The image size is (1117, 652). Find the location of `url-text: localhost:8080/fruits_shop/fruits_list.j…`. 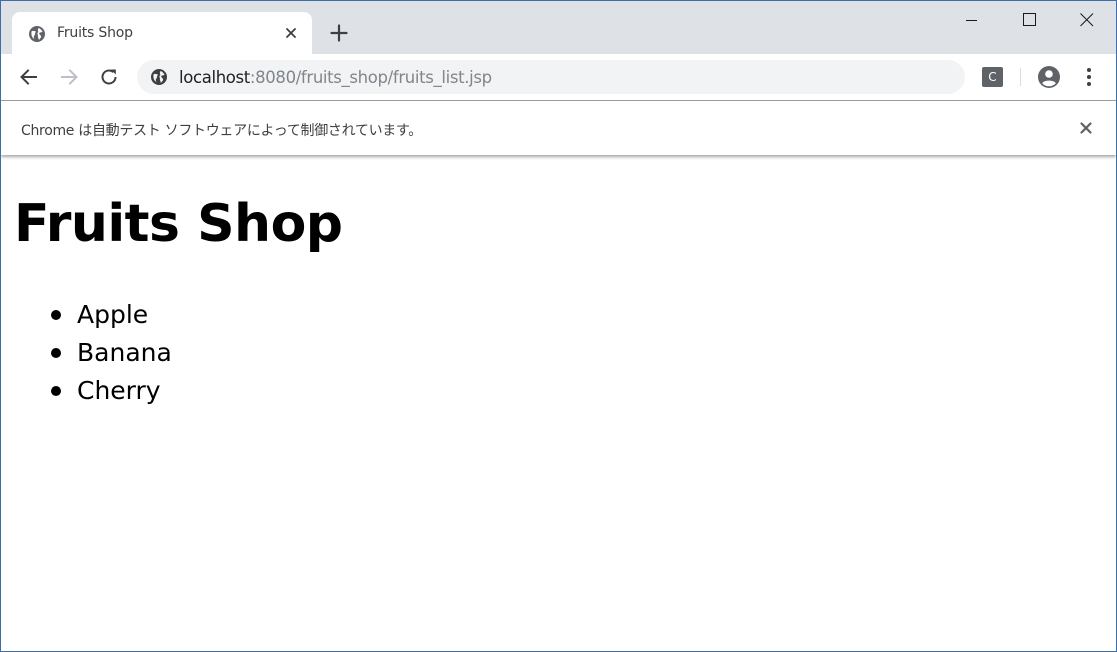

url-text: localhost:8080/fruits_shop/fruits_list.j… is located at coordinates (335, 77).